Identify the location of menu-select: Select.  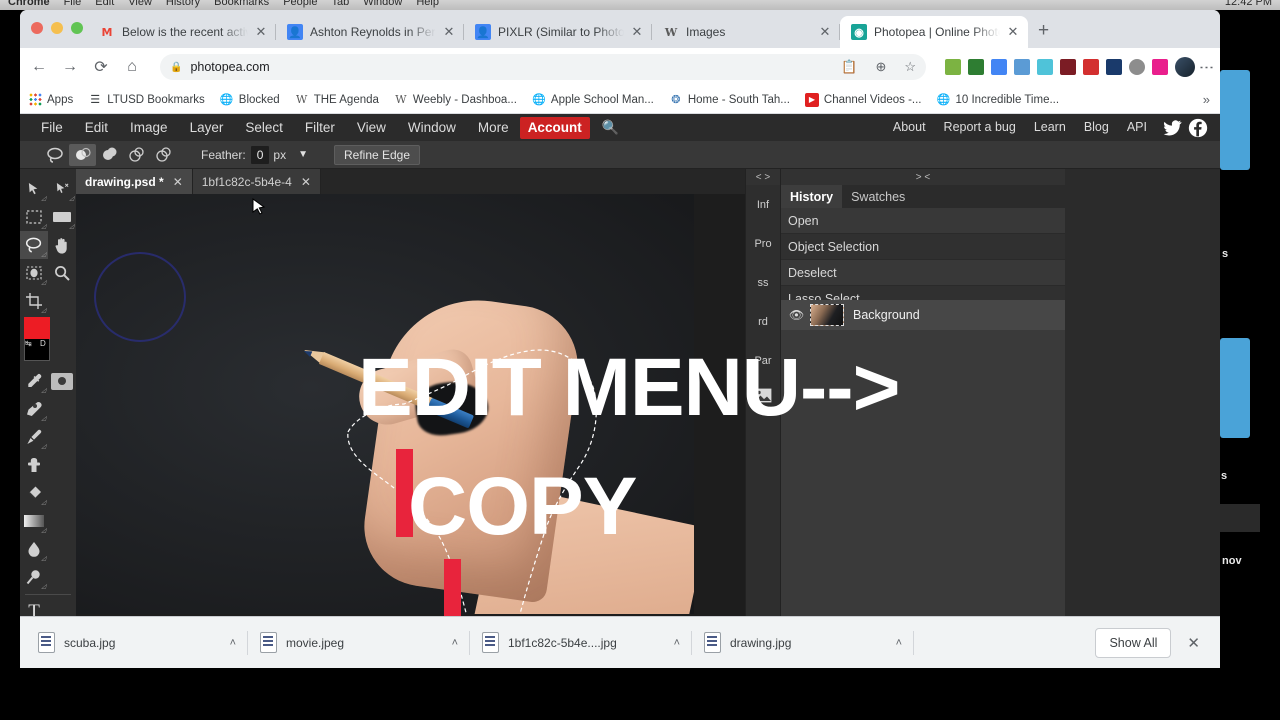
(264, 127).